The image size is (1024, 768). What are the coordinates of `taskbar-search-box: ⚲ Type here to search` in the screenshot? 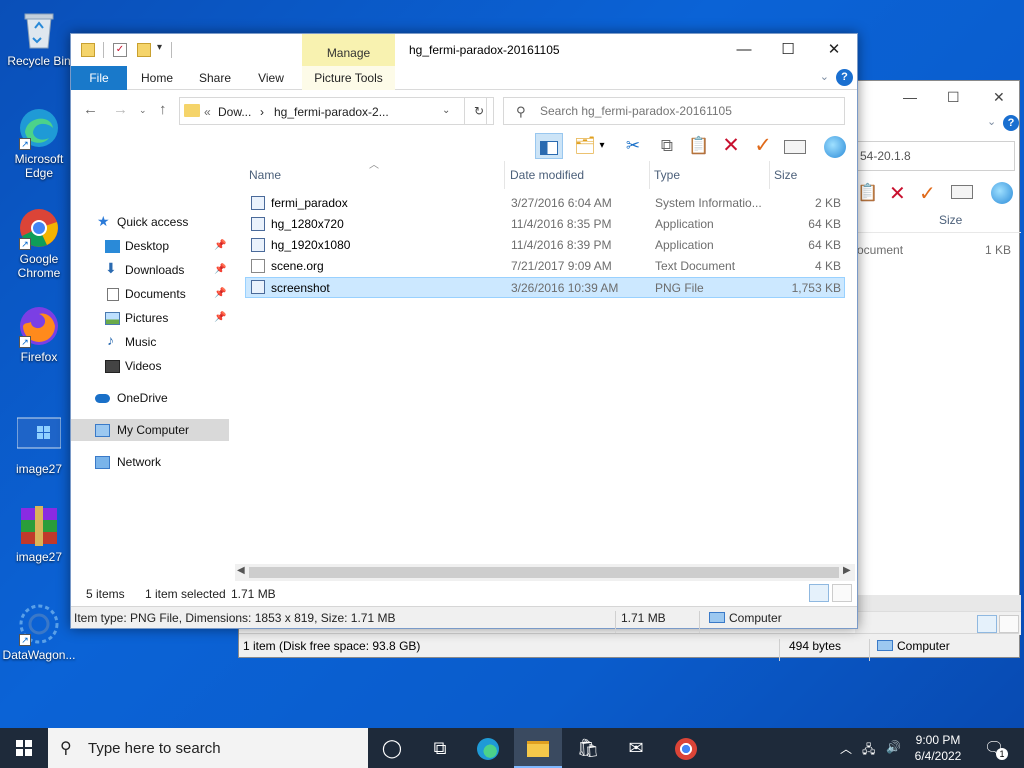 It's located at (208, 748).